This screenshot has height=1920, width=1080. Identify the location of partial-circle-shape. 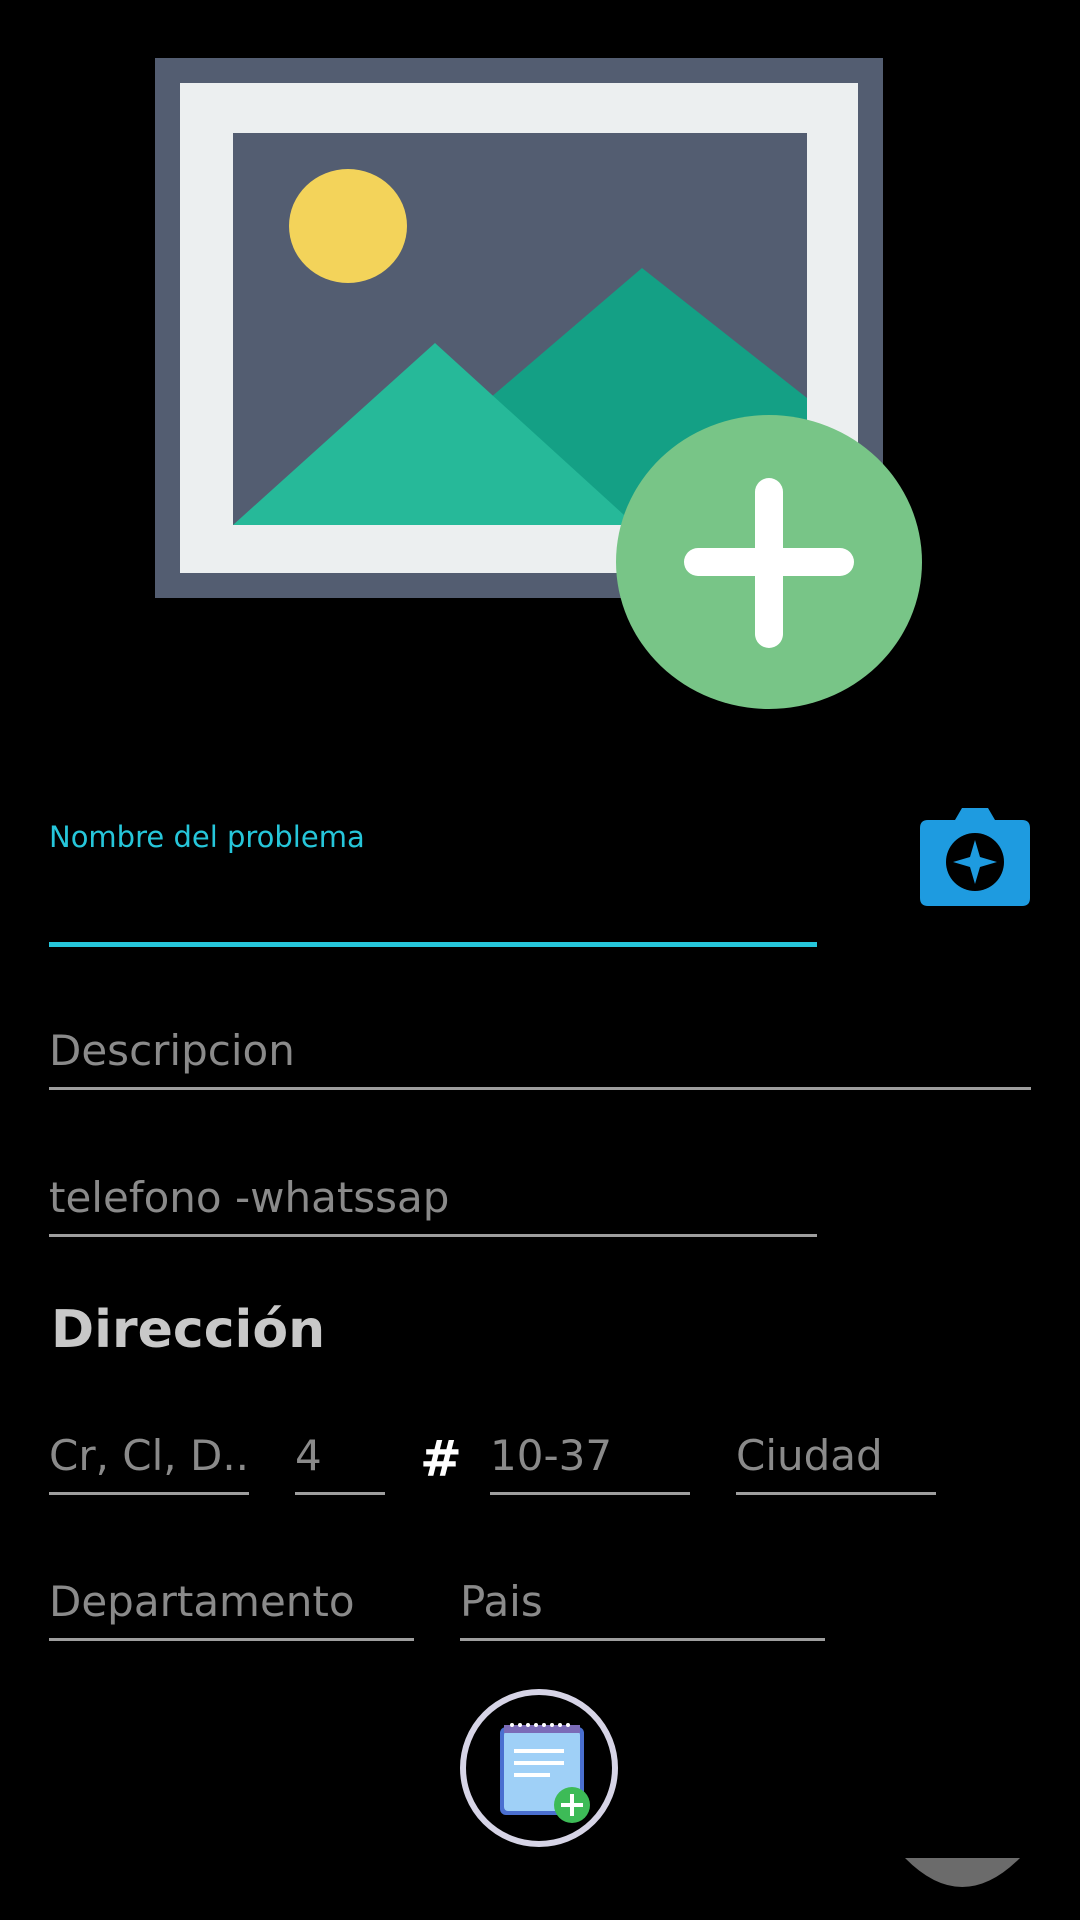
(962, 1872).